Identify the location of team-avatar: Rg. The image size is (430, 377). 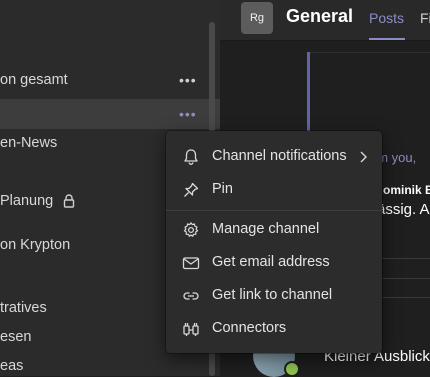
(257, 18).